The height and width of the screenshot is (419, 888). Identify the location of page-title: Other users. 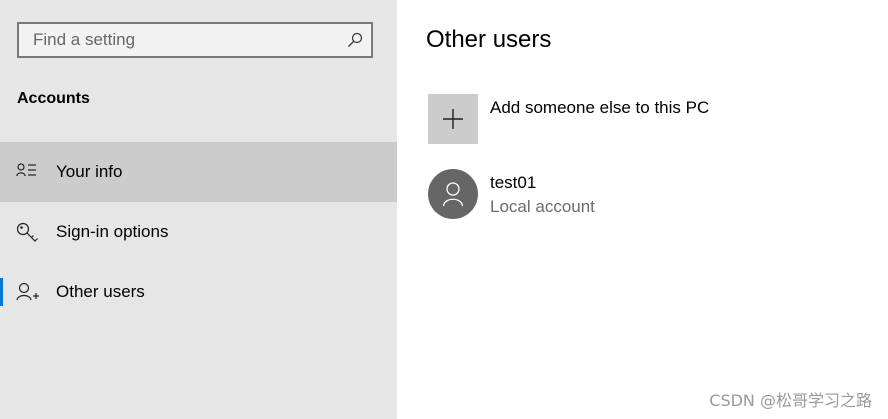
(489, 39).